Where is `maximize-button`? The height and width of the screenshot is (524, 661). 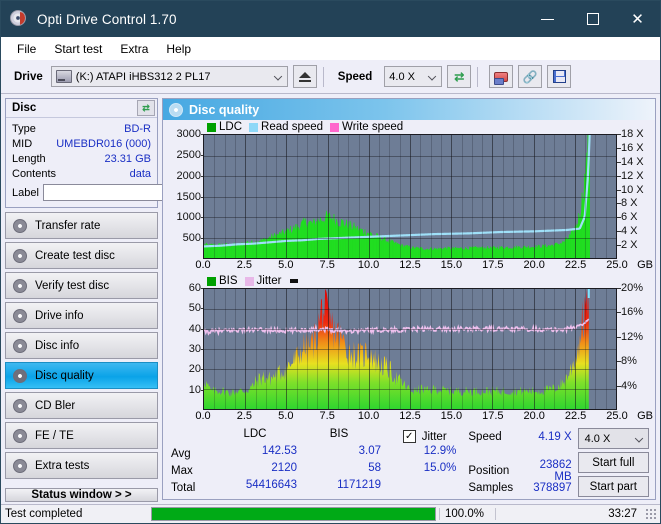 maximize-button is located at coordinates (592, 19).